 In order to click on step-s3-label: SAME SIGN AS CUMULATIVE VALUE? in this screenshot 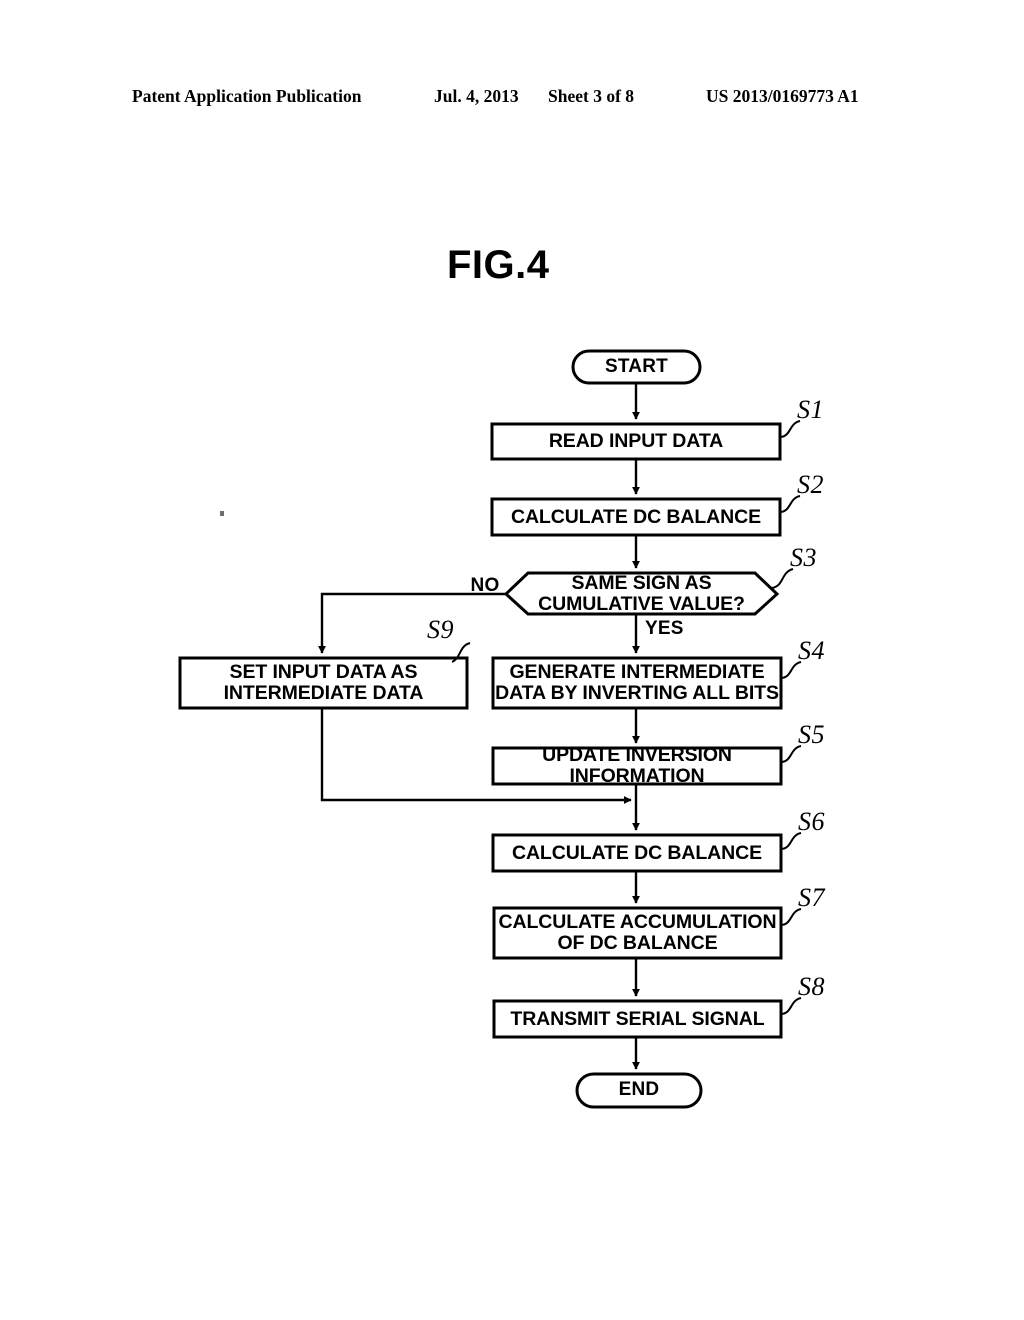, I will do `click(641, 593)`.